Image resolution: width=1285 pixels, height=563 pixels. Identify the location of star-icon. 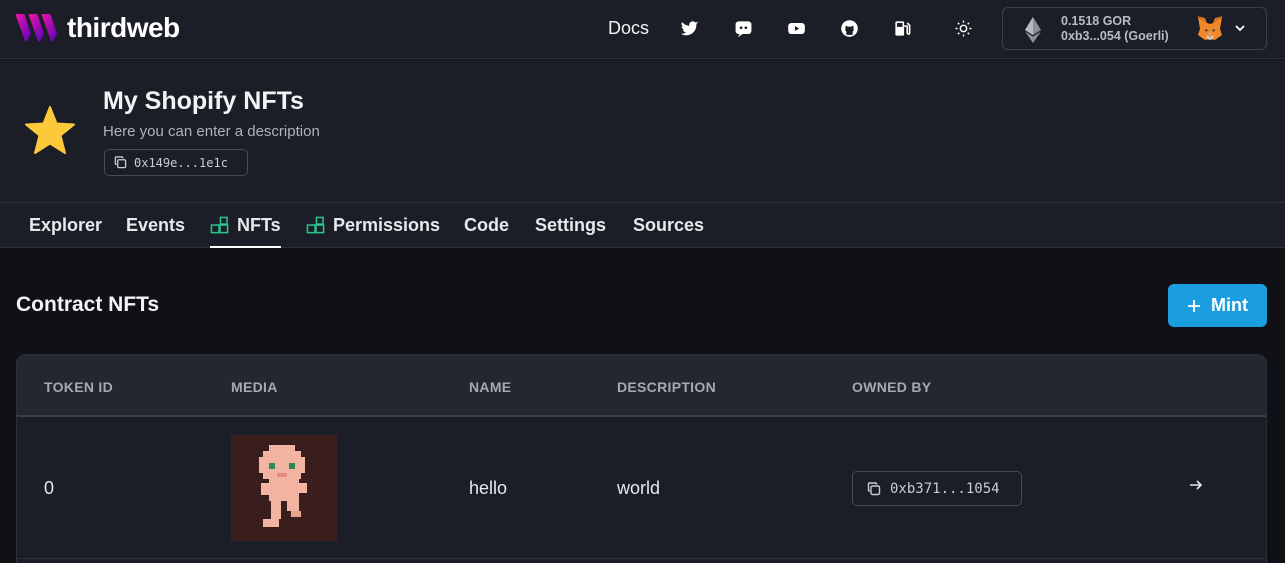
(50, 130).